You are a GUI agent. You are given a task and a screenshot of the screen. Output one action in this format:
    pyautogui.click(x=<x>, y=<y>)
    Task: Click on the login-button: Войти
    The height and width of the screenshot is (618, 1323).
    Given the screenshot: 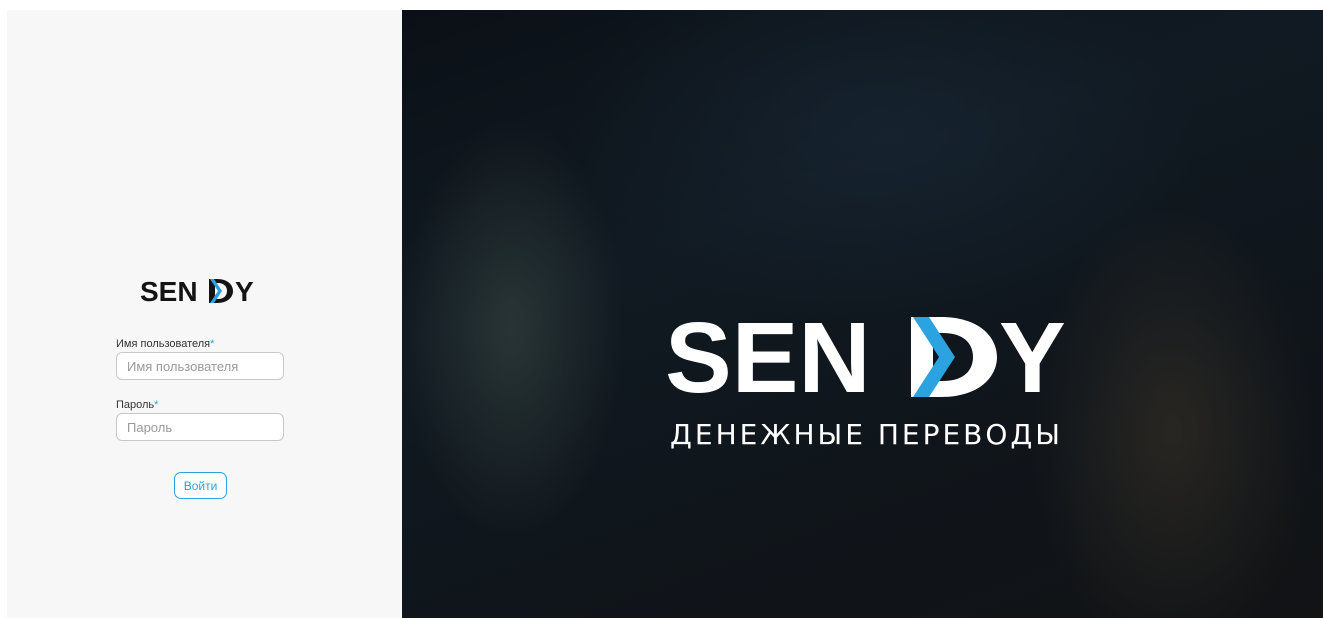 What is the action you would take?
    pyautogui.click(x=200, y=485)
    